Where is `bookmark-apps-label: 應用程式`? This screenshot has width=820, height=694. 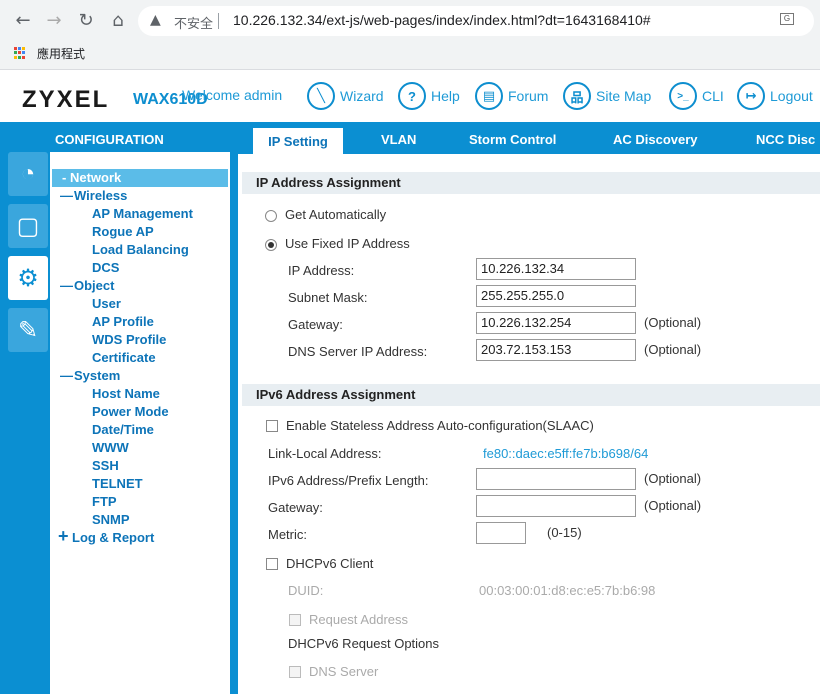 bookmark-apps-label: 應用程式 is located at coordinates (61, 54).